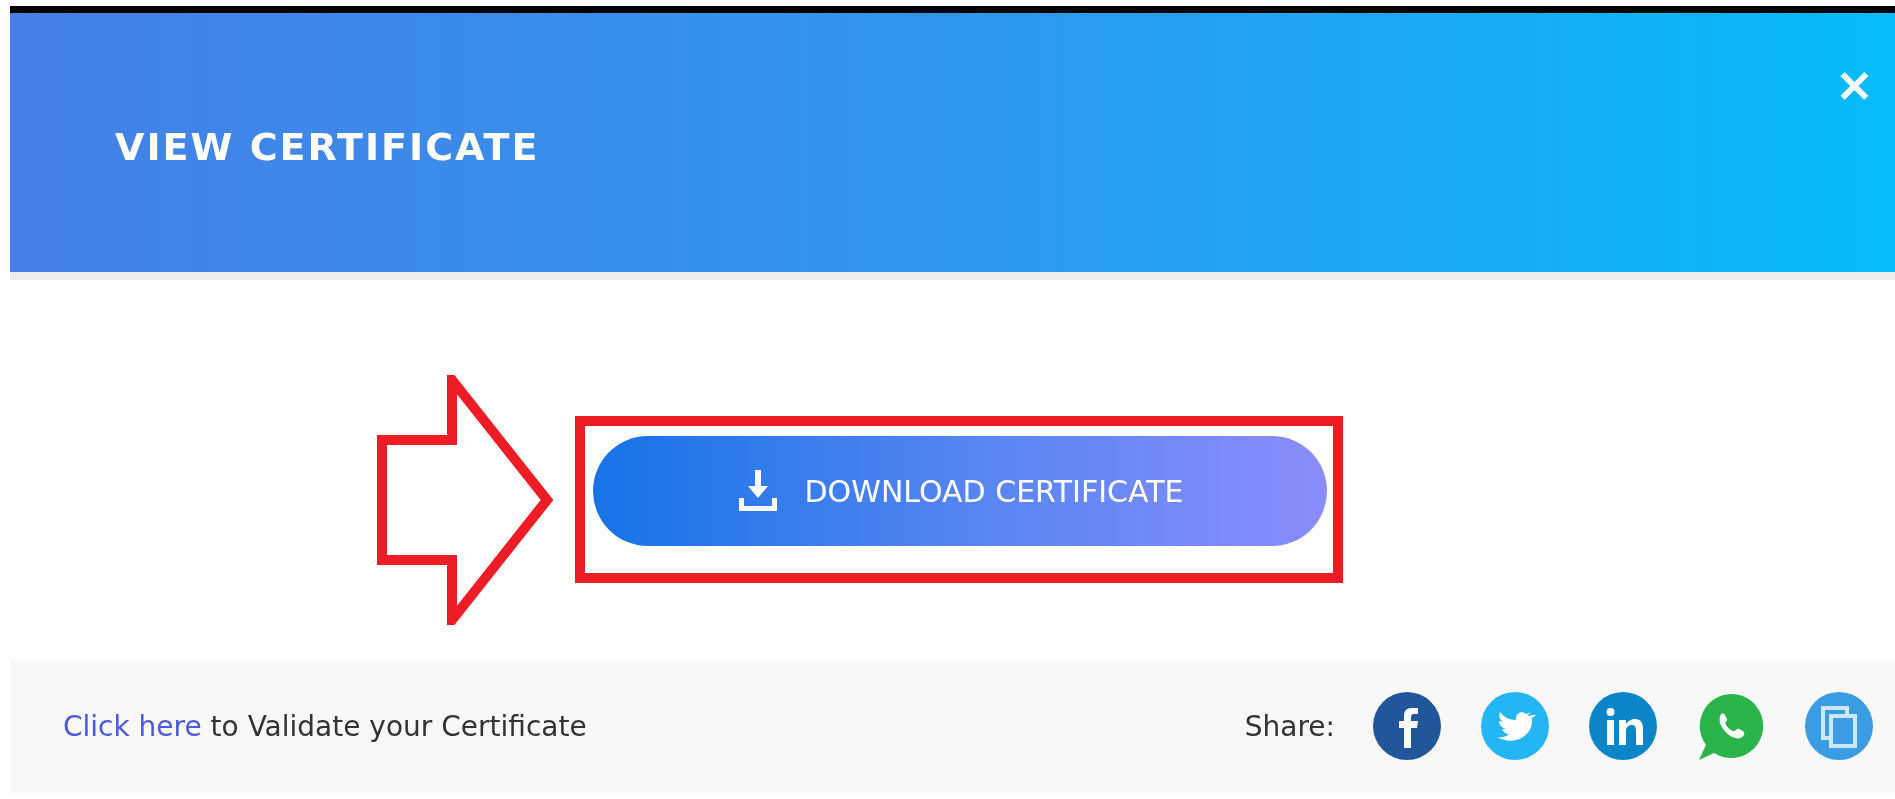  What do you see at coordinates (994, 491) in the screenshot?
I see `download-label: DOWNLOAD CERTIFICATE` at bounding box center [994, 491].